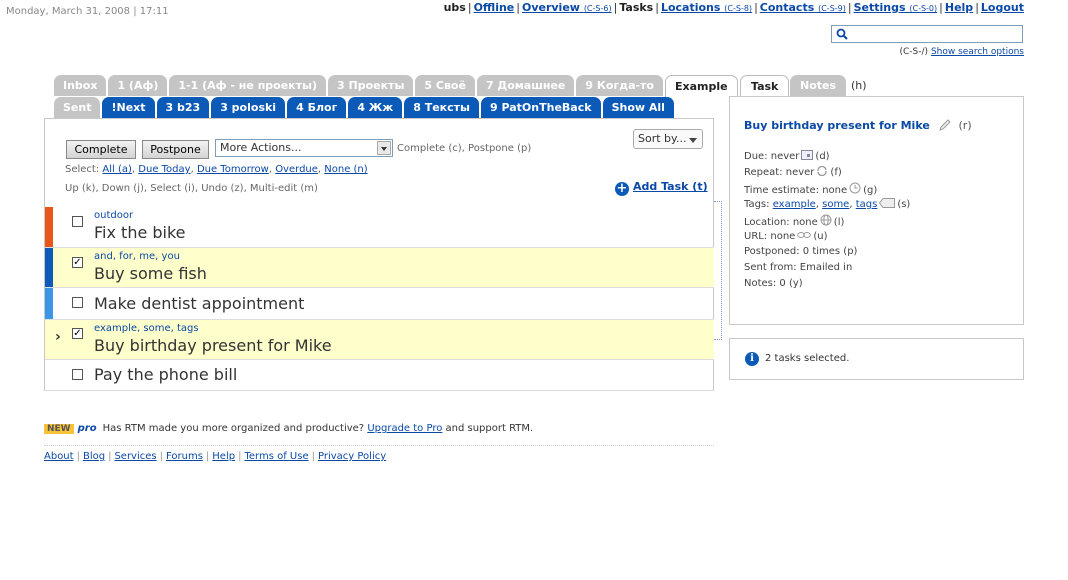 The height and width of the screenshot is (580, 1068). Describe the element at coordinates (706, 7) in the screenshot. I see `locations-link: Locations (C-S-8)` at that location.